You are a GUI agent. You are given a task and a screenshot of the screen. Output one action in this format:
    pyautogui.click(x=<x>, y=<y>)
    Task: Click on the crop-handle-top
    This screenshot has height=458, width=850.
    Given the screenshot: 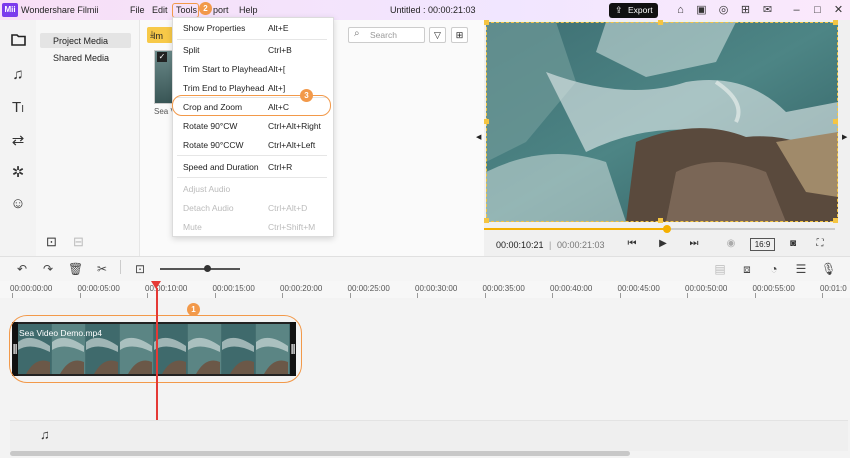 What is the action you would take?
    pyautogui.click(x=660, y=22)
    